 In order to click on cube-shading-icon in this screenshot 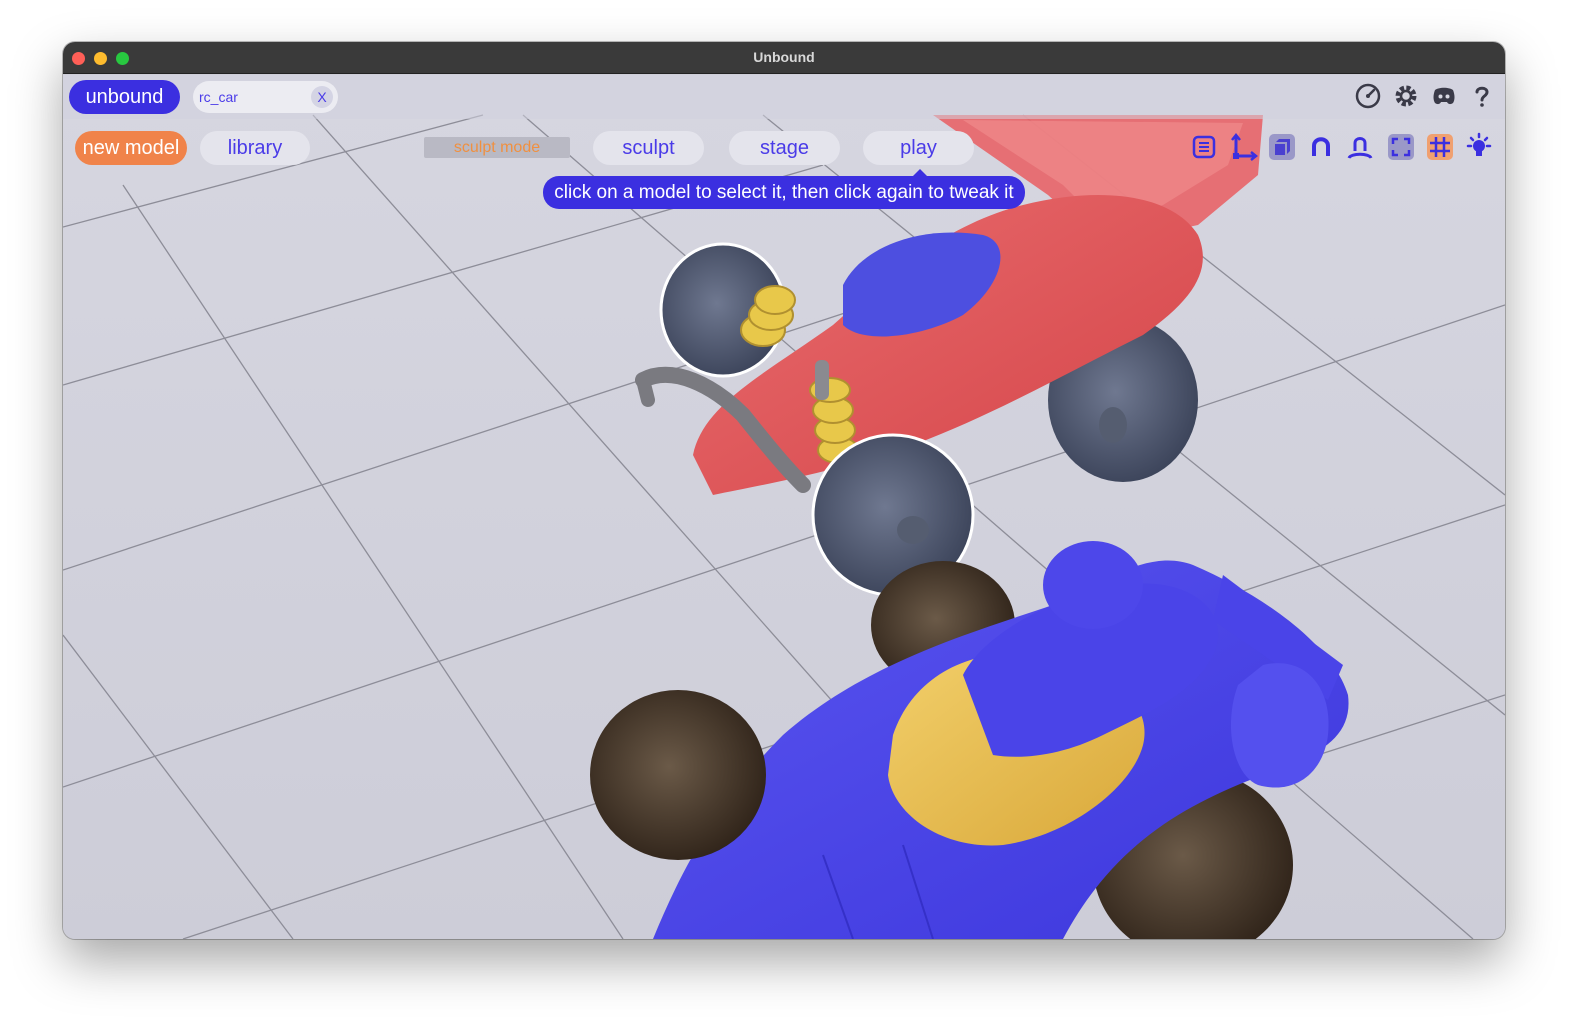, I will do `click(1282, 147)`.